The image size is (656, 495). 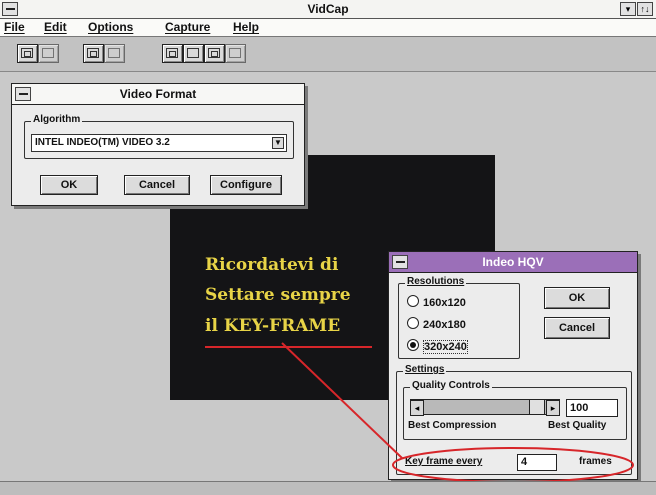 I want to click on status-bar, so click(x=328, y=488).